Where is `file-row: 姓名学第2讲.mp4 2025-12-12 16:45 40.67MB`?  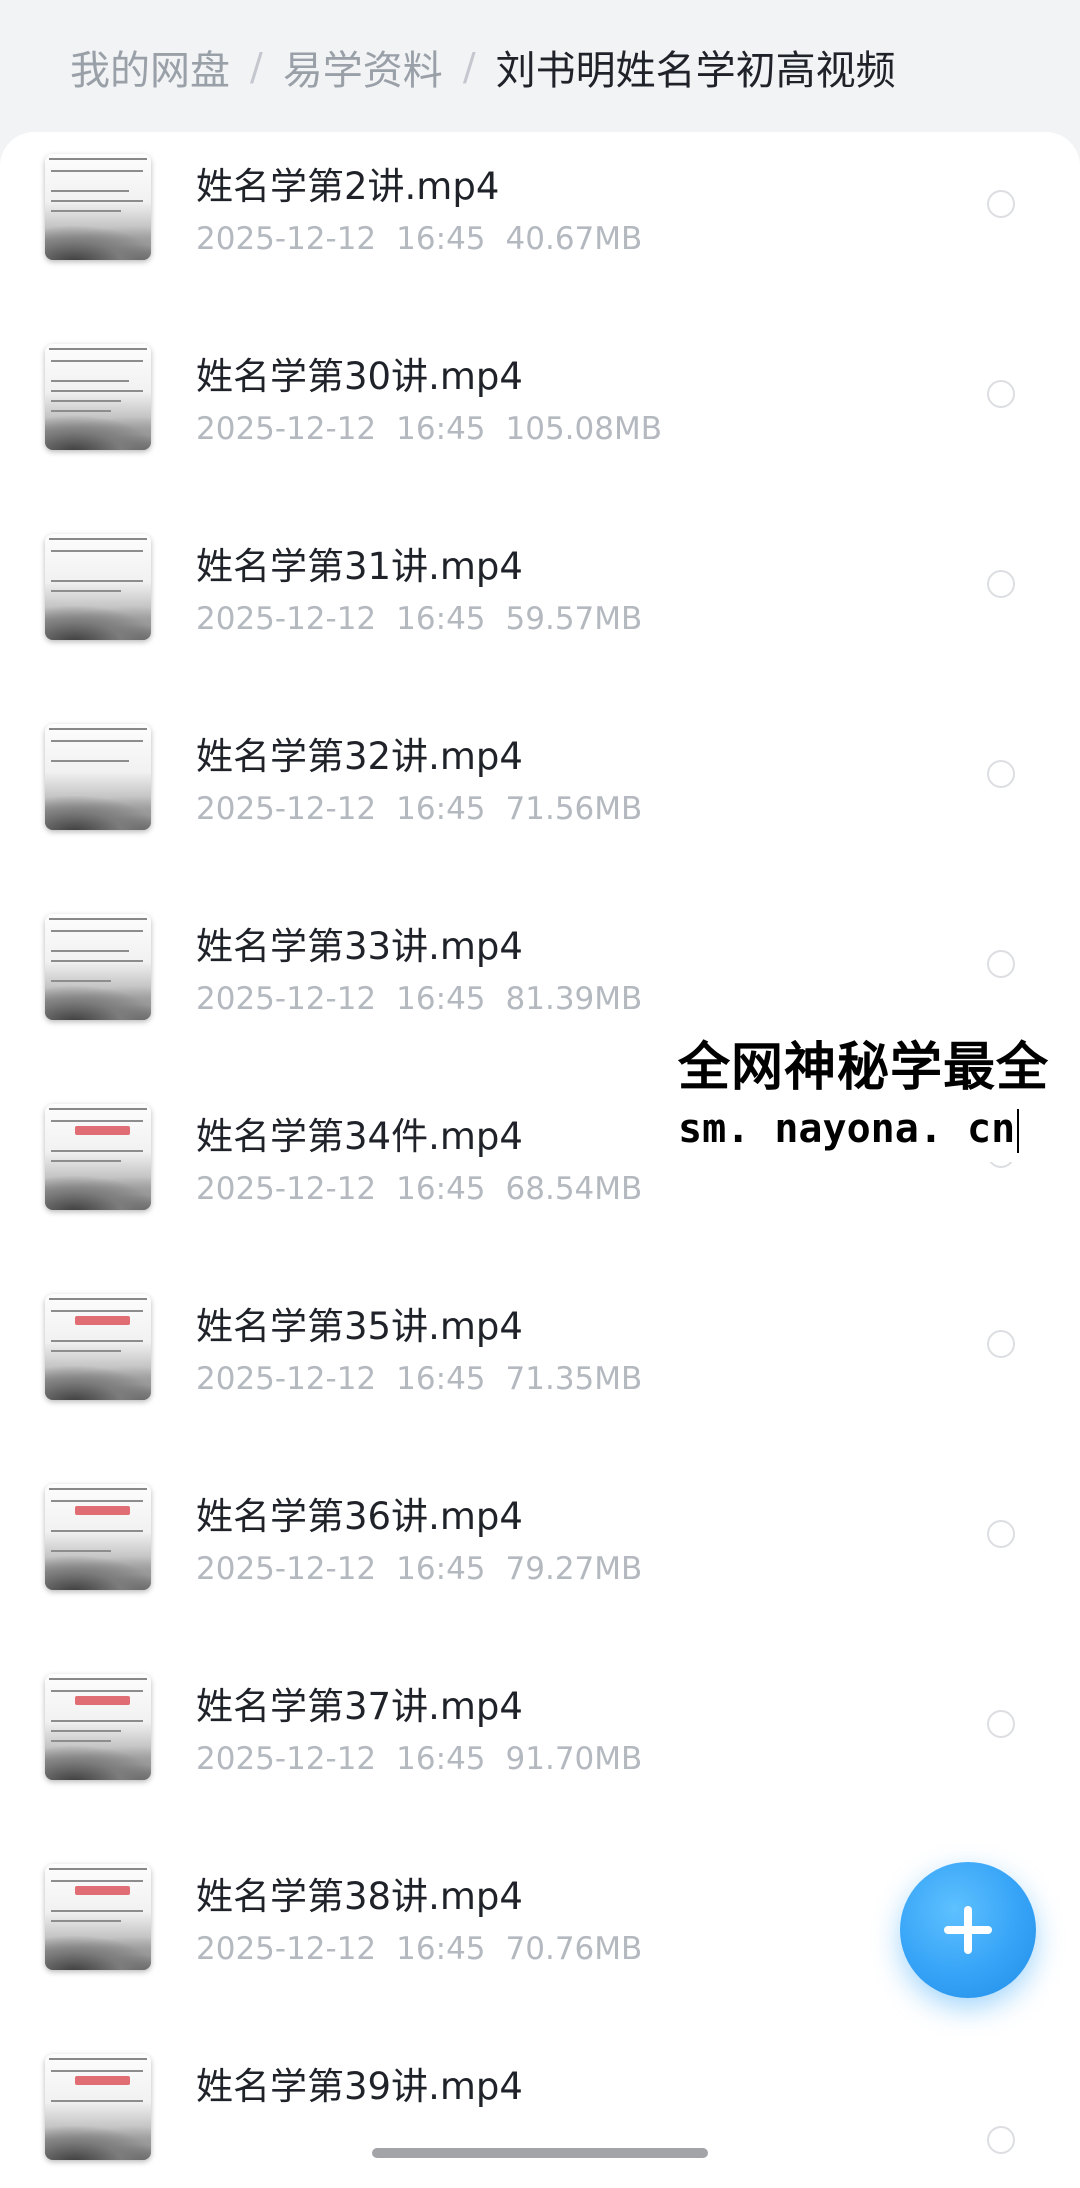 file-row: 姓名学第2讲.mp4 2025-12-12 16:45 40.67MB is located at coordinates (540, 227).